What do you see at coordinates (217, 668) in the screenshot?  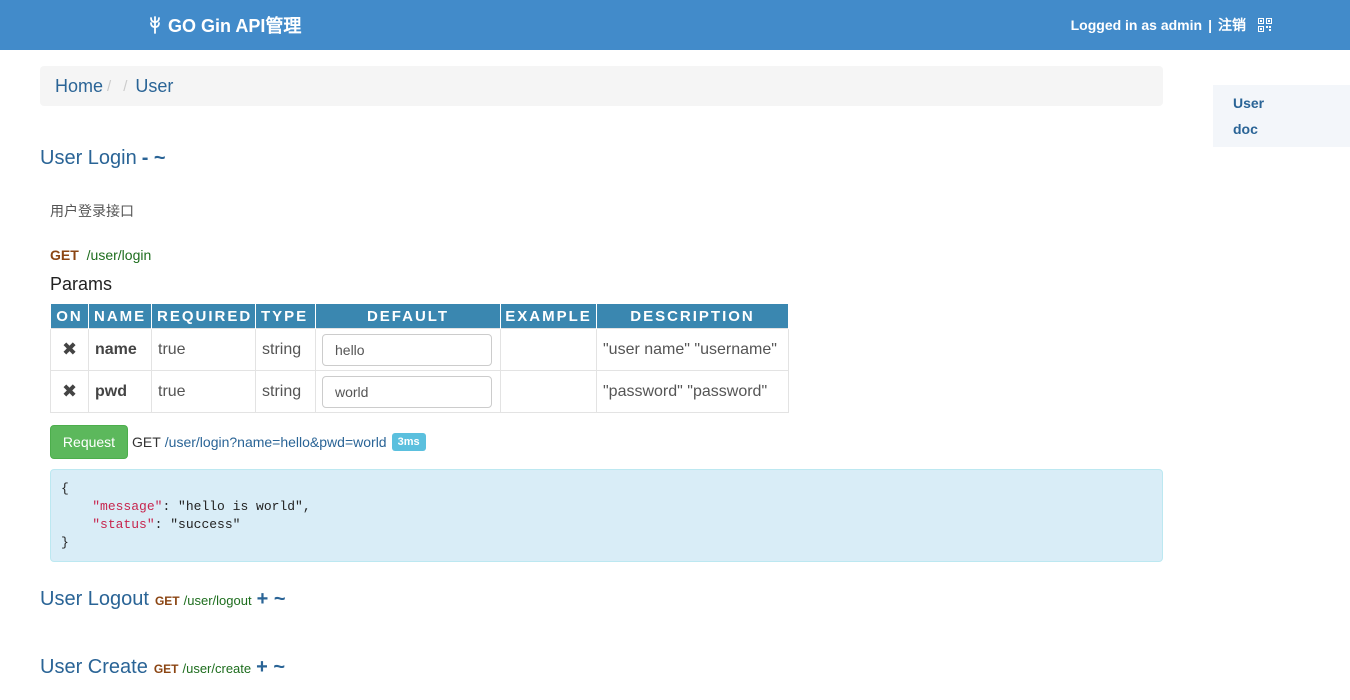 I see `endpoint-path: /user/create` at bounding box center [217, 668].